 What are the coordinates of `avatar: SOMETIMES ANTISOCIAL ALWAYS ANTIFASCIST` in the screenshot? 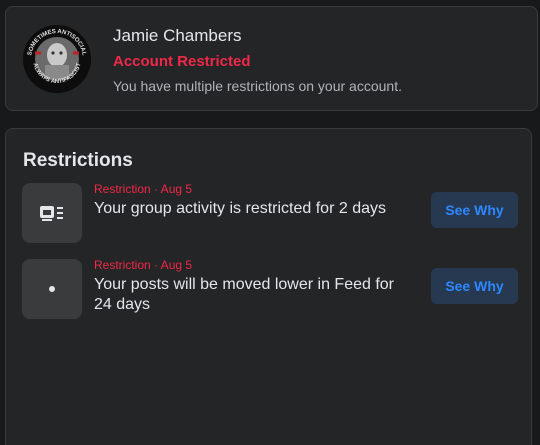 It's located at (57, 59).